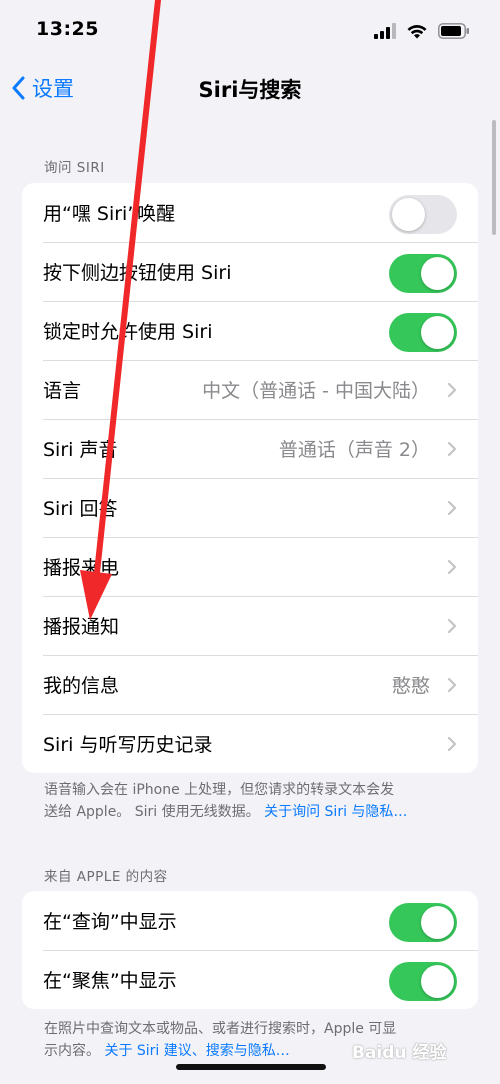 The image size is (500, 1084). What do you see at coordinates (250, 212) in the screenshot?
I see `row-hey-siri: 用“嘿 Siri”唤醒` at bounding box center [250, 212].